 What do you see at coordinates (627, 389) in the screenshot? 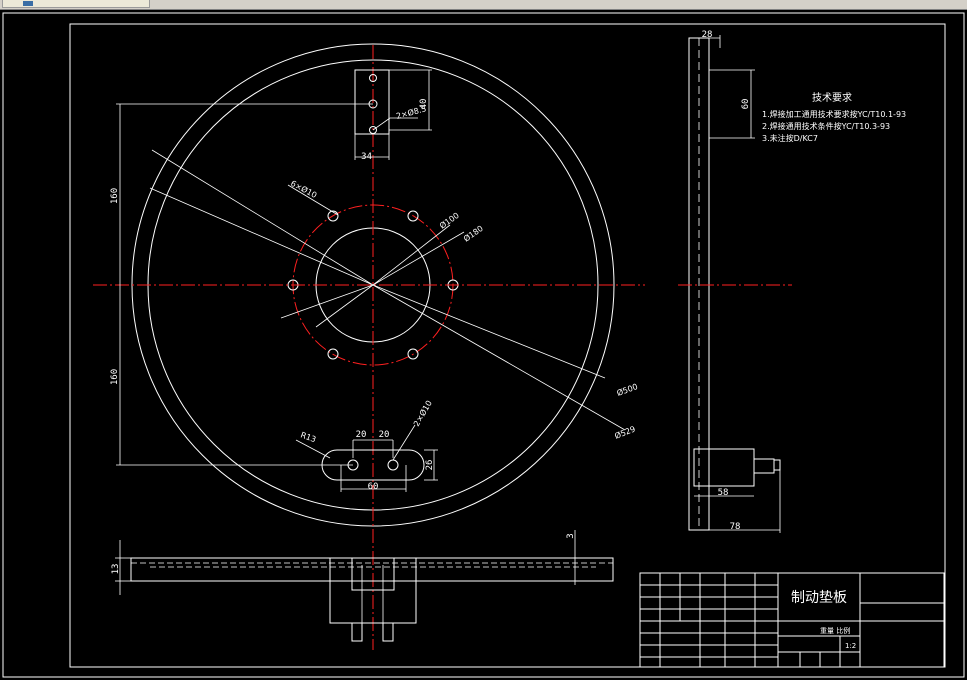
I see `dim-main-diameter: Ø500` at bounding box center [627, 389].